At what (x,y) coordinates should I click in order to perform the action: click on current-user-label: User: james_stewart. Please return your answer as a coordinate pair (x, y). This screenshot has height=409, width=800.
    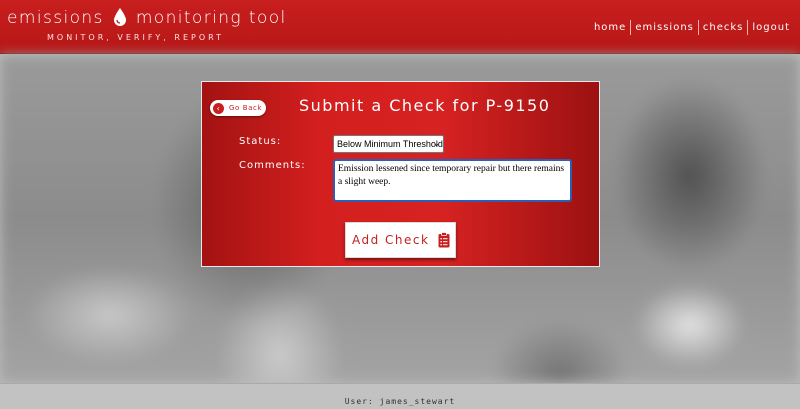
    Looking at the image, I should click on (400, 401).